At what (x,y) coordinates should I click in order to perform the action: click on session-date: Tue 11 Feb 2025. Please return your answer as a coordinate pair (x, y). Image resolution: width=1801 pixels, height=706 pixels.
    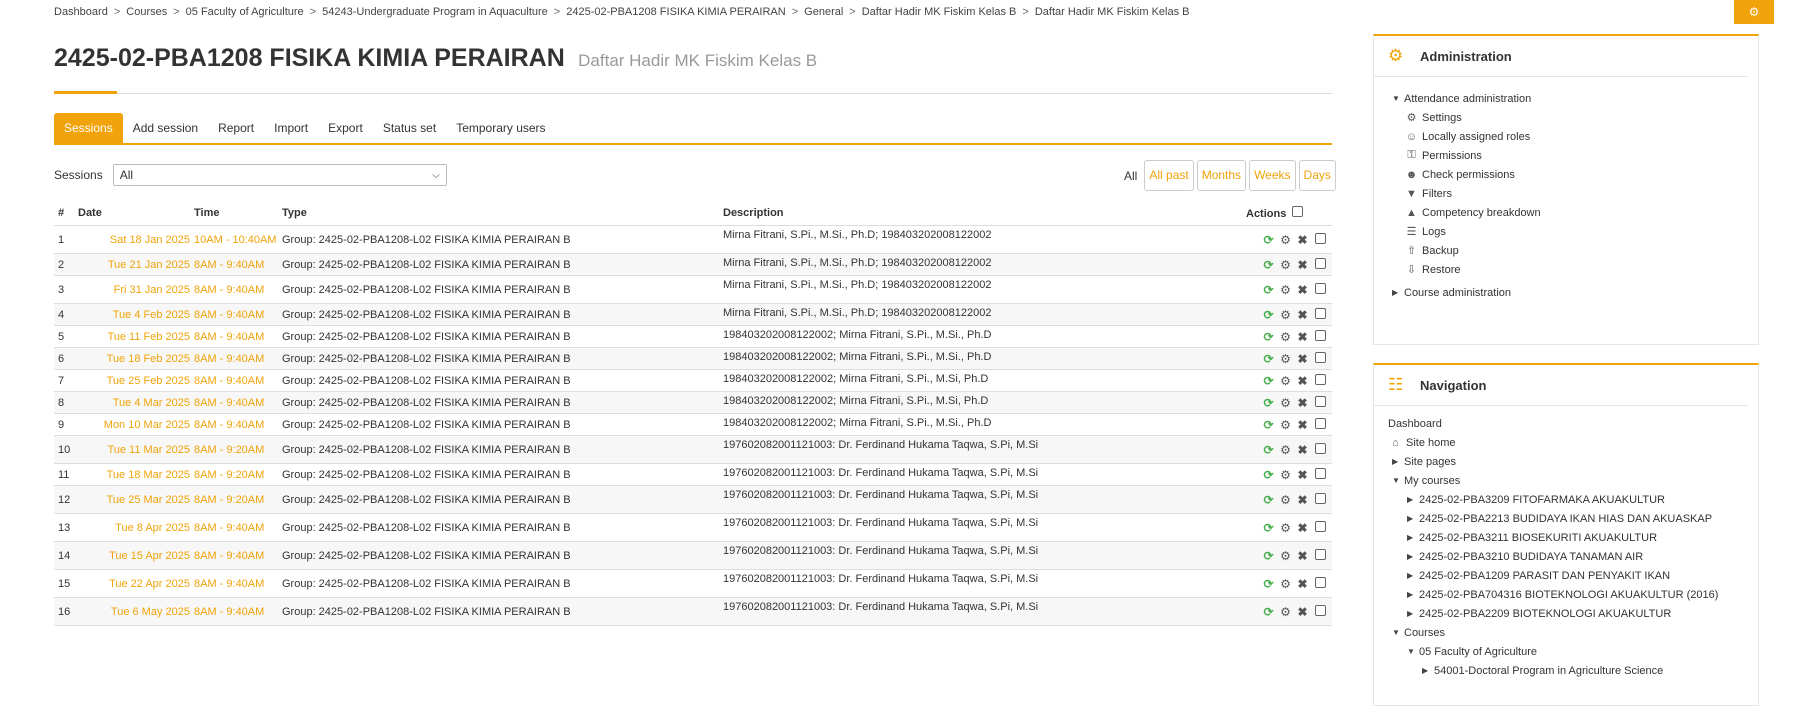
    Looking at the image, I should click on (136, 336).